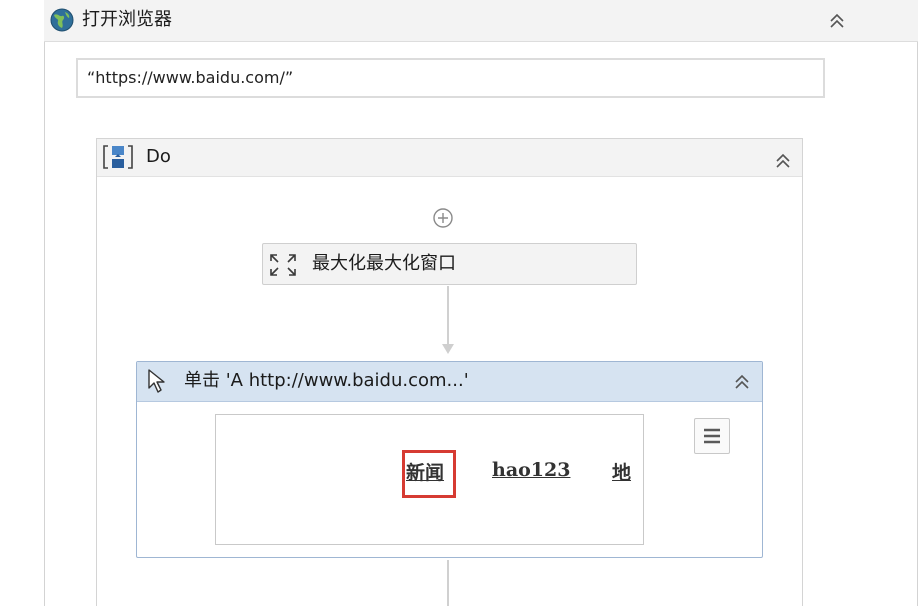 The height and width of the screenshot is (606, 918). I want to click on open-browser-title: 打开浏览器, so click(127, 19).